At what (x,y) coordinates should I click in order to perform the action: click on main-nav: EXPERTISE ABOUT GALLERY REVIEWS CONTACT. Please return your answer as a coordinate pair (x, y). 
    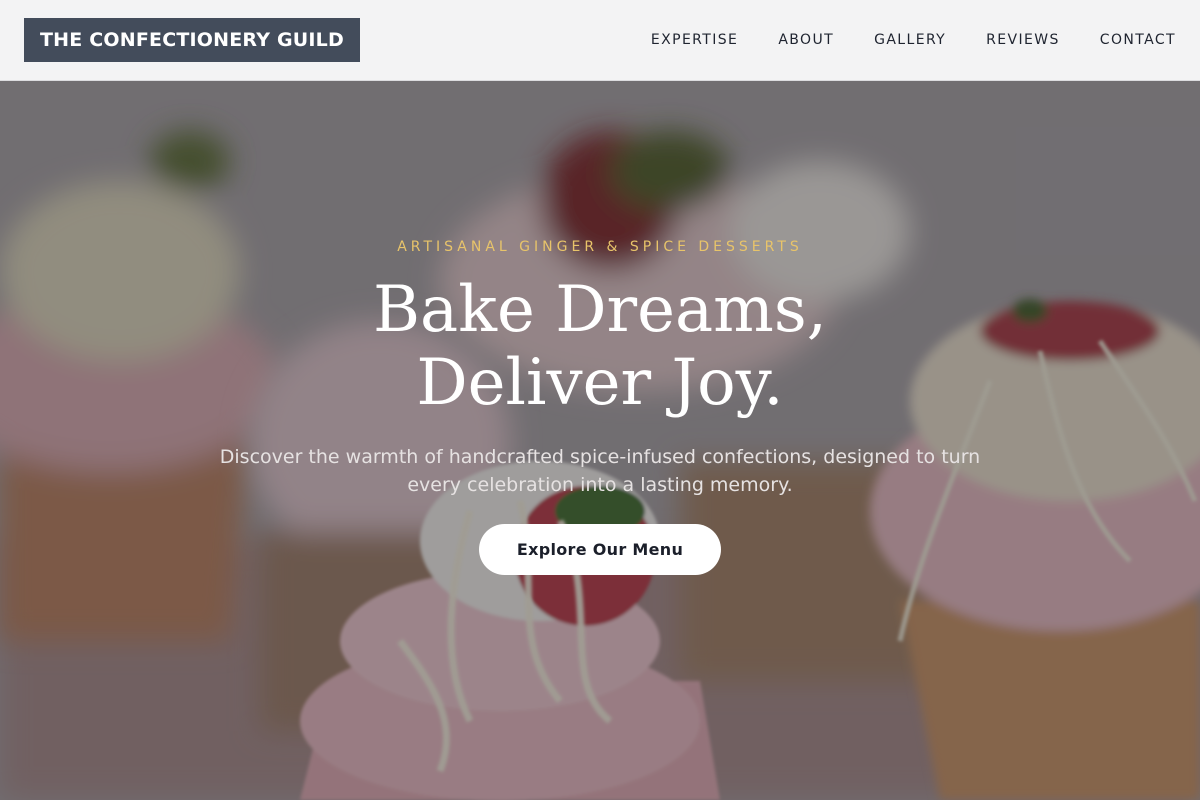
    Looking at the image, I should click on (913, 40).